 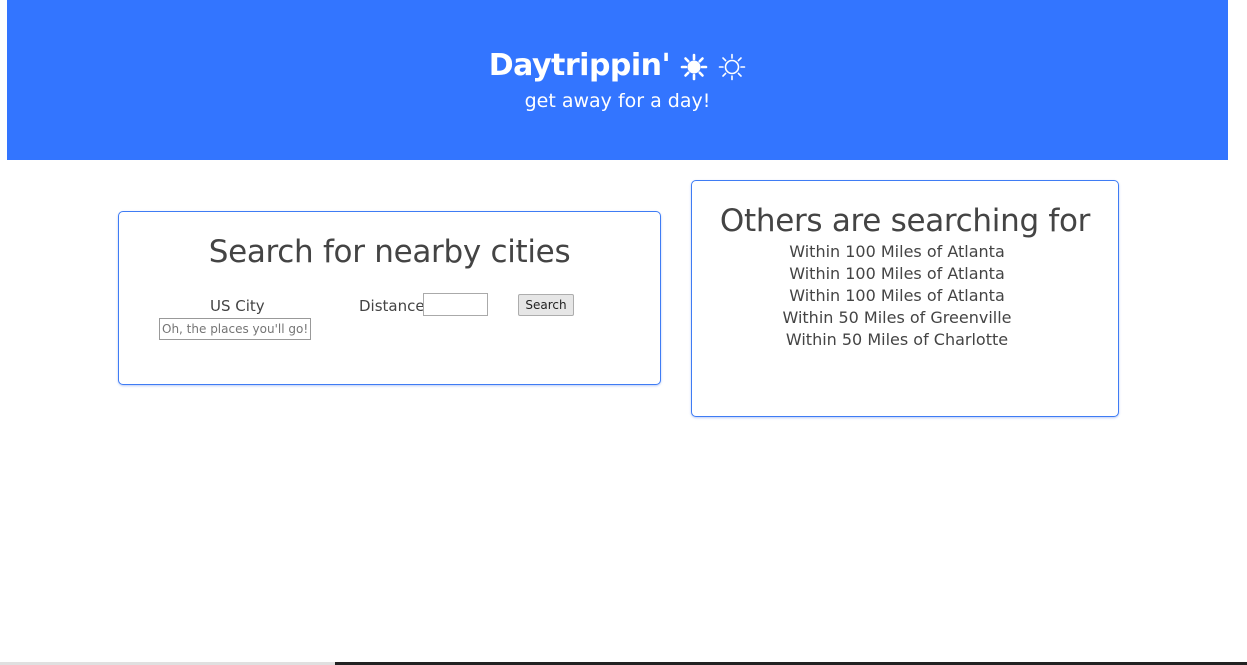 I want to click on others-card-title: Others are searching for, so click(x=905, y=221).